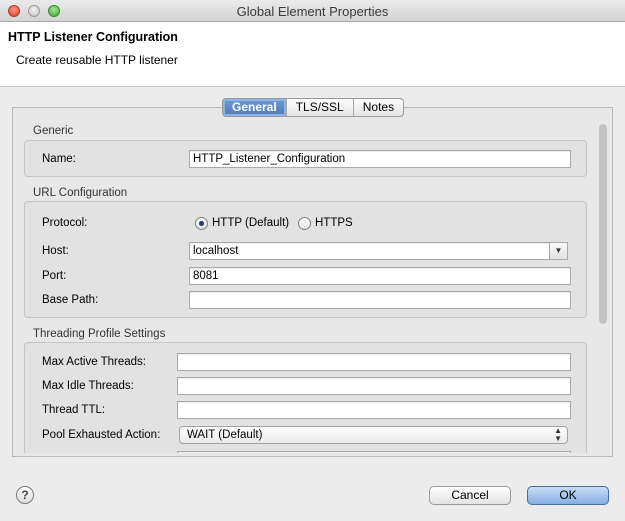 The image size is (625, 521). What do you see at coordinates (99, 334) in the screenshot?
I see `section-title-threading: Threading Profile Settings` at bounding box center [99, 334].